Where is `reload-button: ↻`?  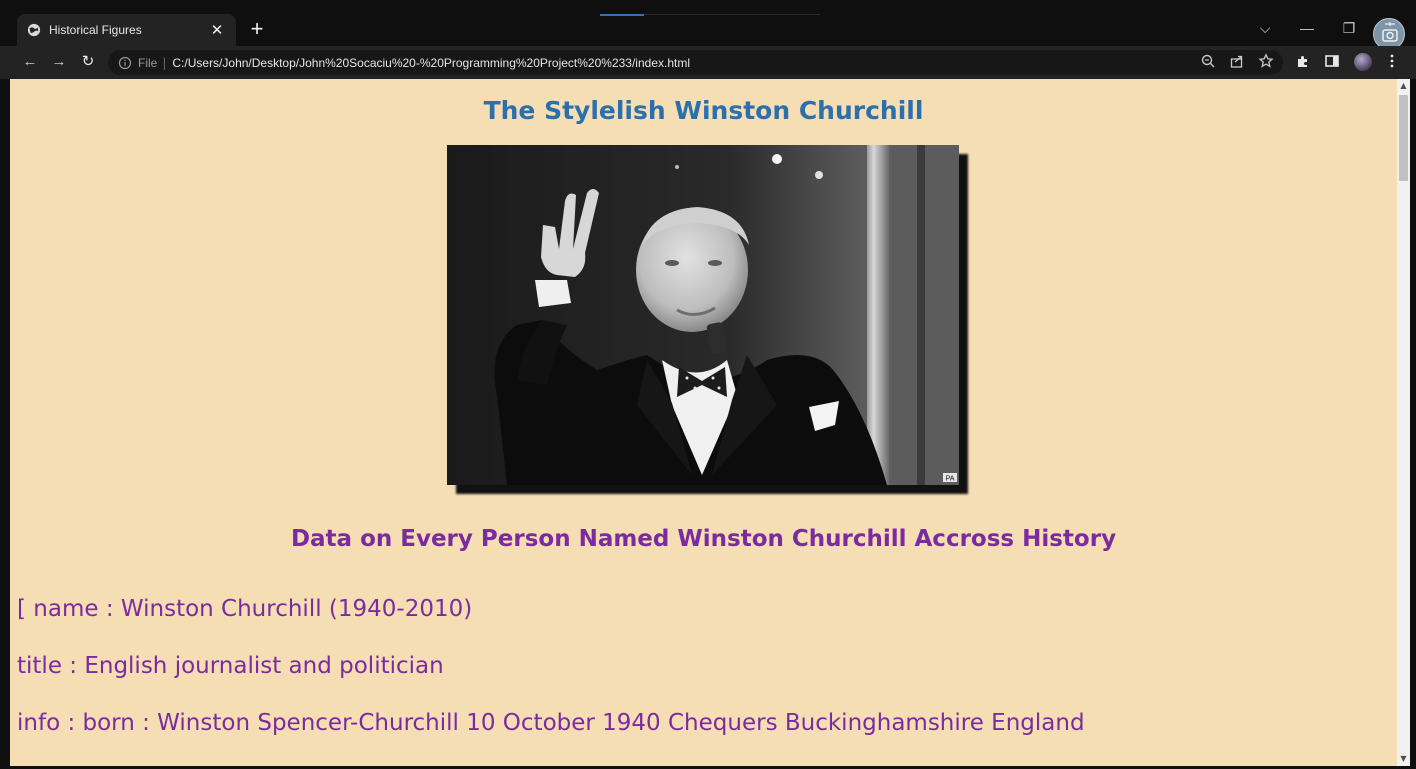 reload-button: ↻ is located at coordinates (88, 62).